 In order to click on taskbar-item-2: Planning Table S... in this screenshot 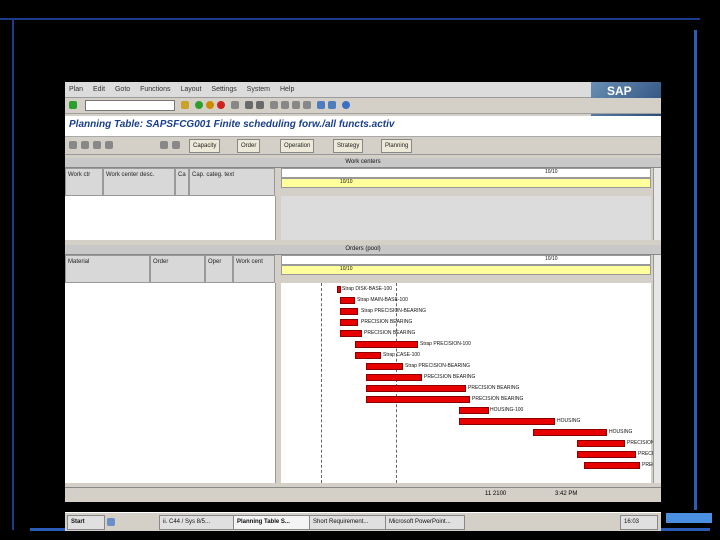, I will do `click(273, 522)`.